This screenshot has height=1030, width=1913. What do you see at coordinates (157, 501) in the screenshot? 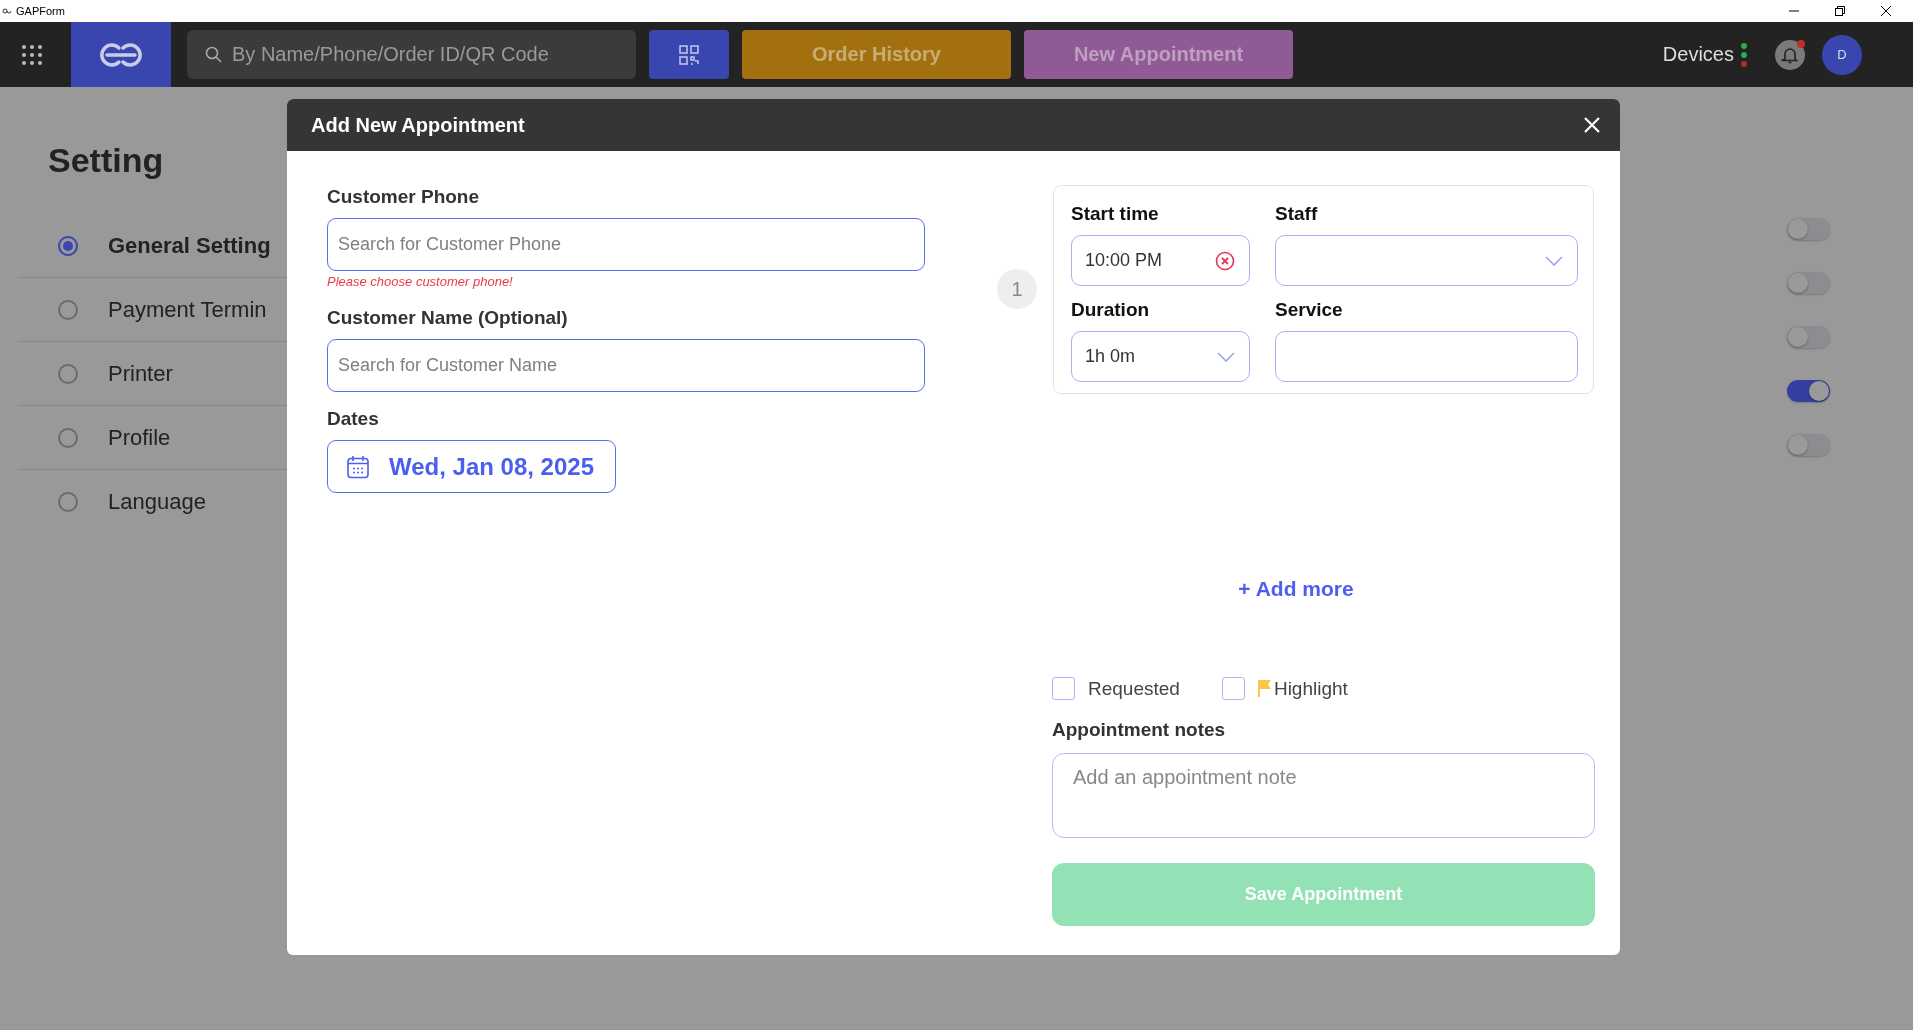
I see `settings-menu-item: Language` at bounding box center [157, 501].